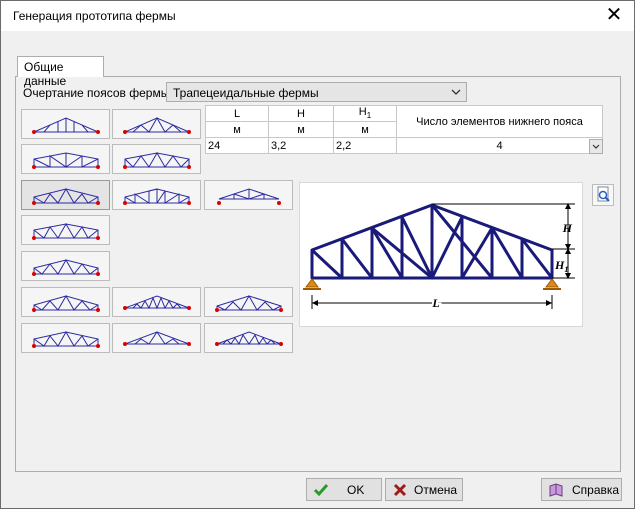 The image size is (635, 509). I want to click on chord-shape-select: Трапецеидальные фермы, so click(316, 92).